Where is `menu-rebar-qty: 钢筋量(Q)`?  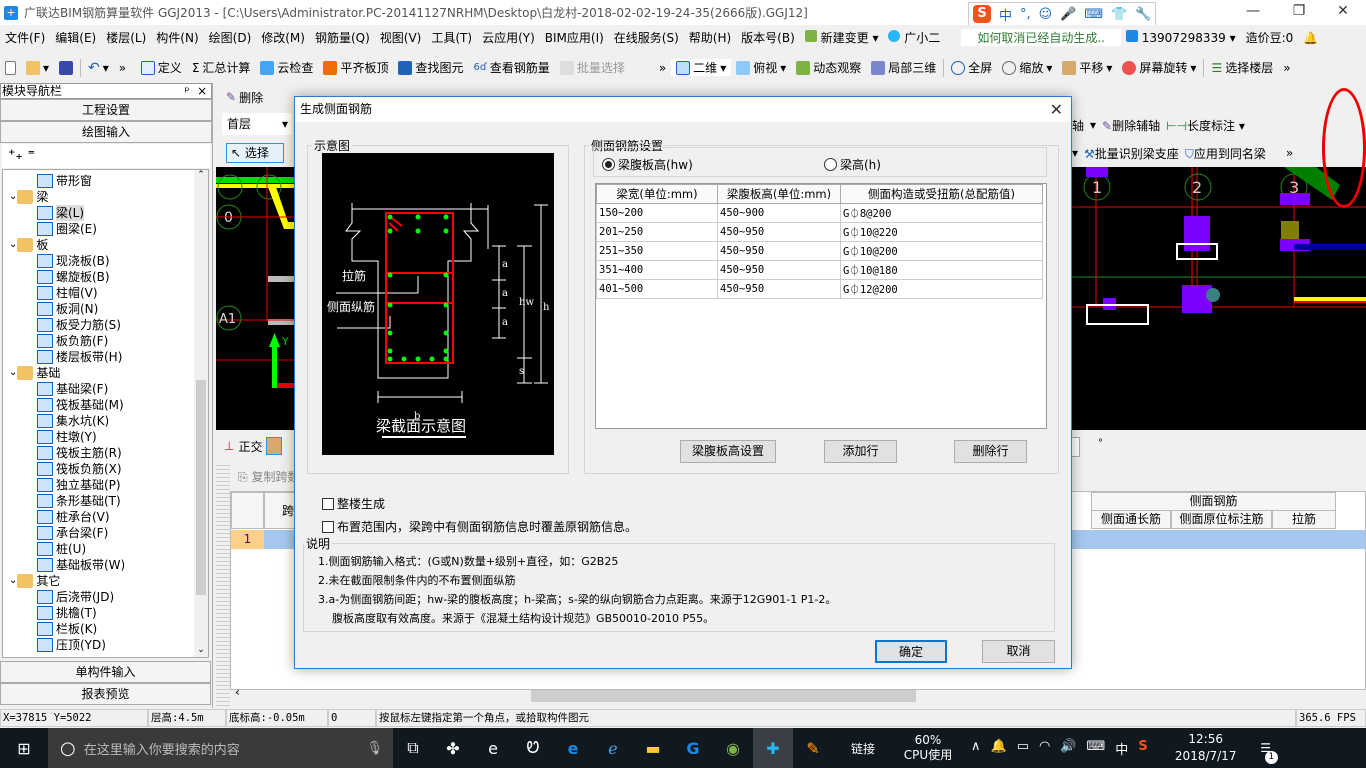
menu-rebar-qty: 钢筋量(Q) is located at coordinates (342, 37).